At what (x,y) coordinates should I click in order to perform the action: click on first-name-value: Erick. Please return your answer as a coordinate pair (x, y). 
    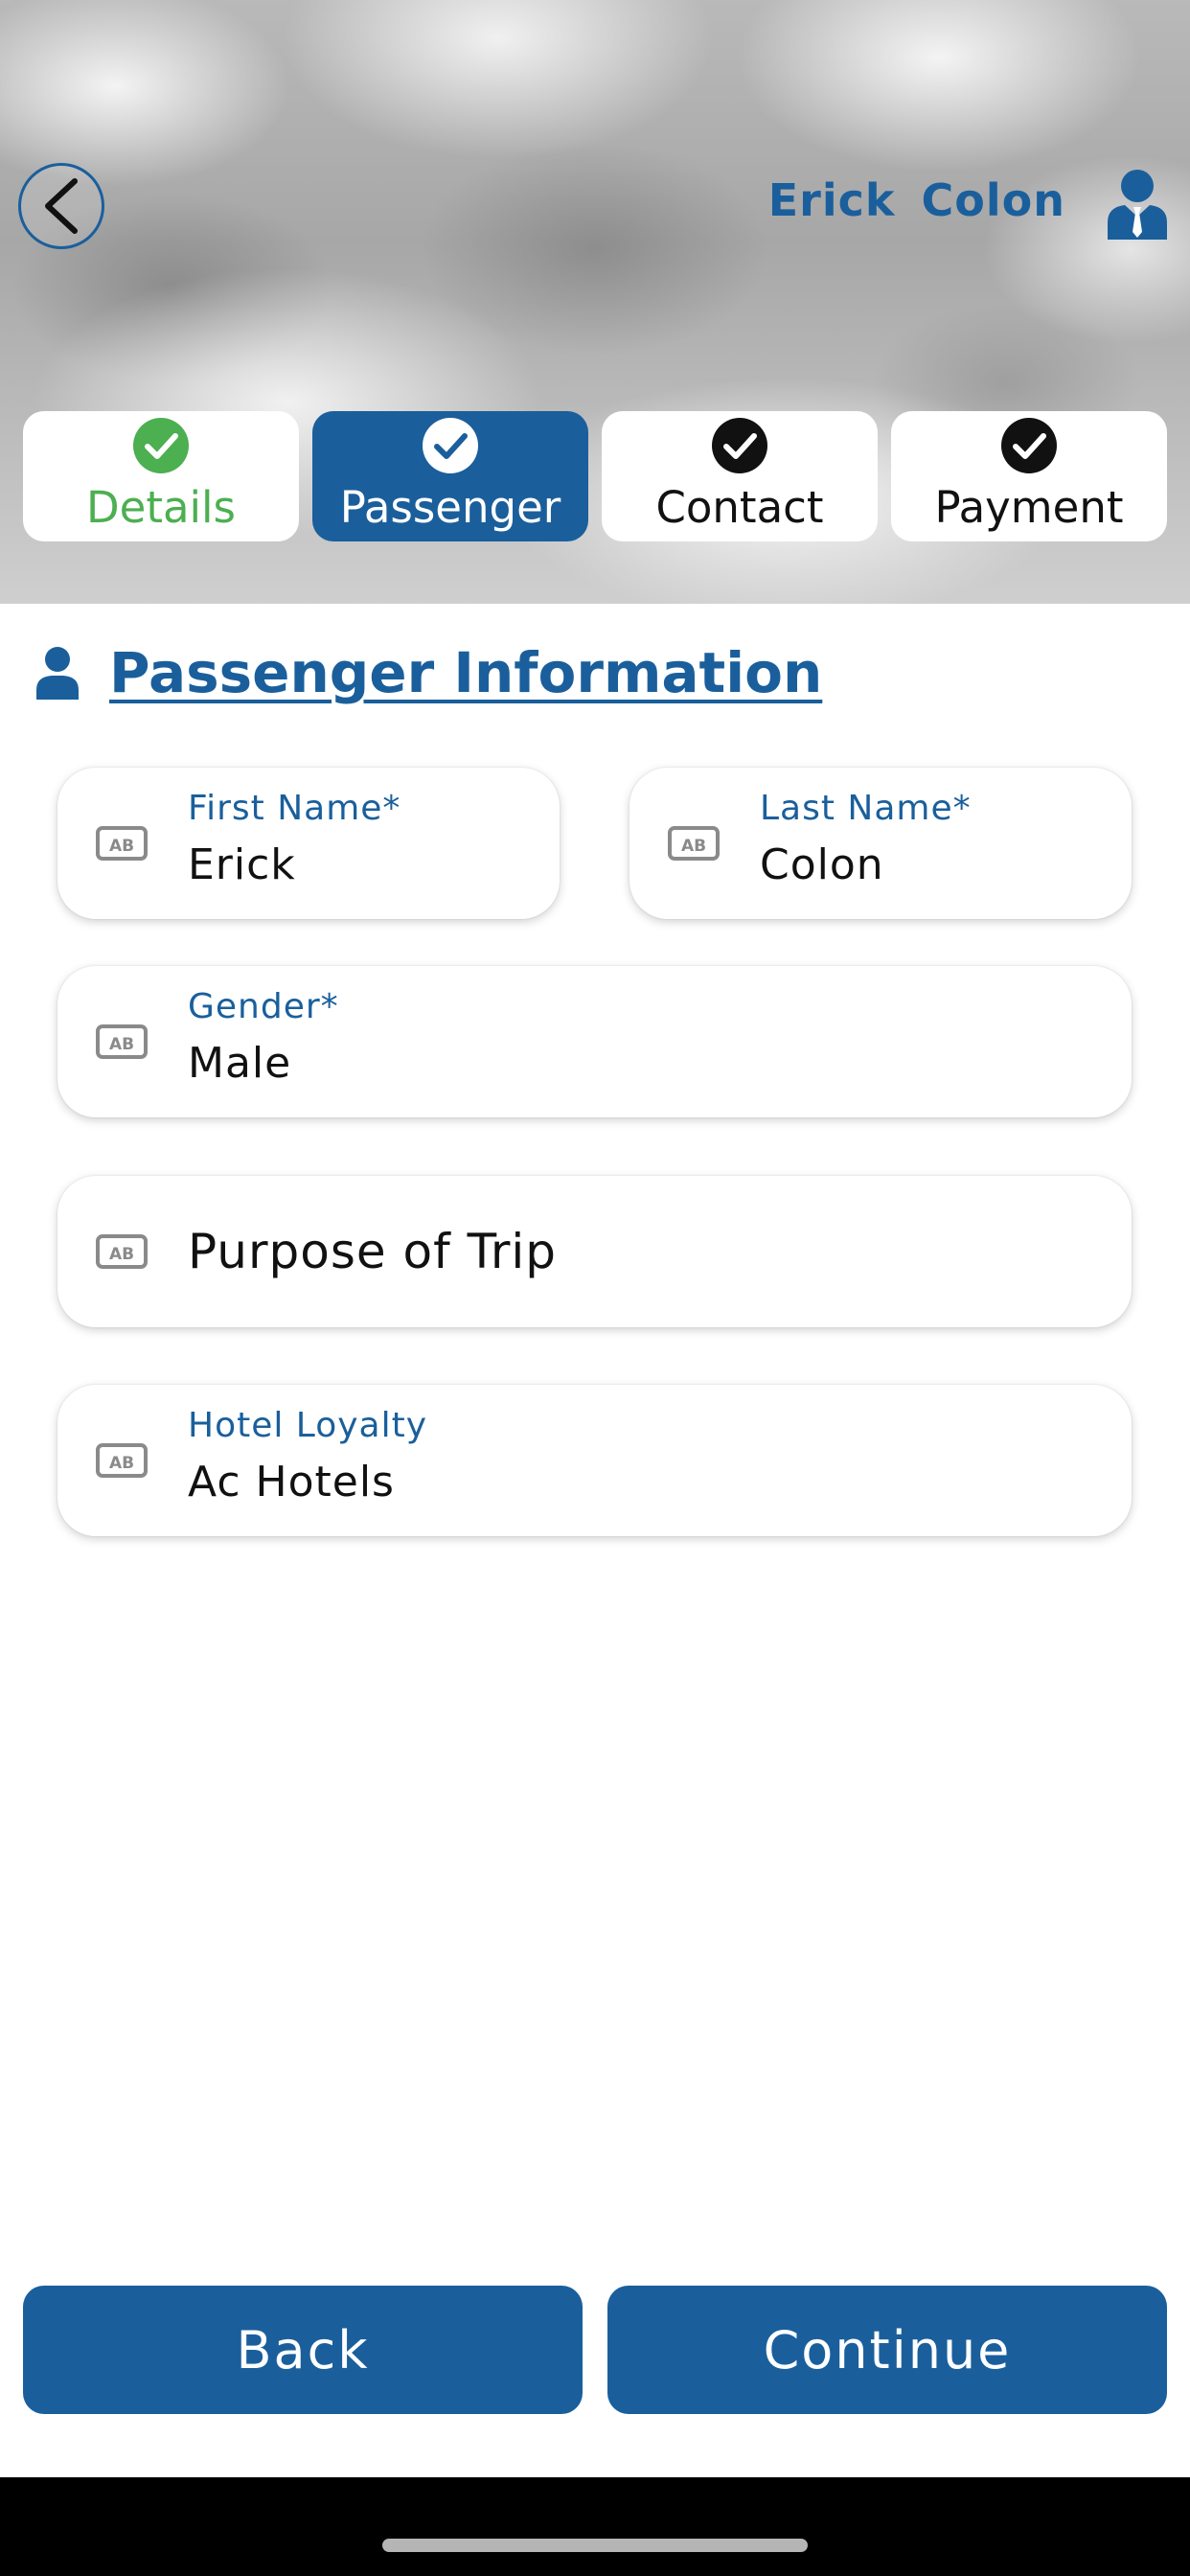
    Looking at the image, I should click on (242, 864).